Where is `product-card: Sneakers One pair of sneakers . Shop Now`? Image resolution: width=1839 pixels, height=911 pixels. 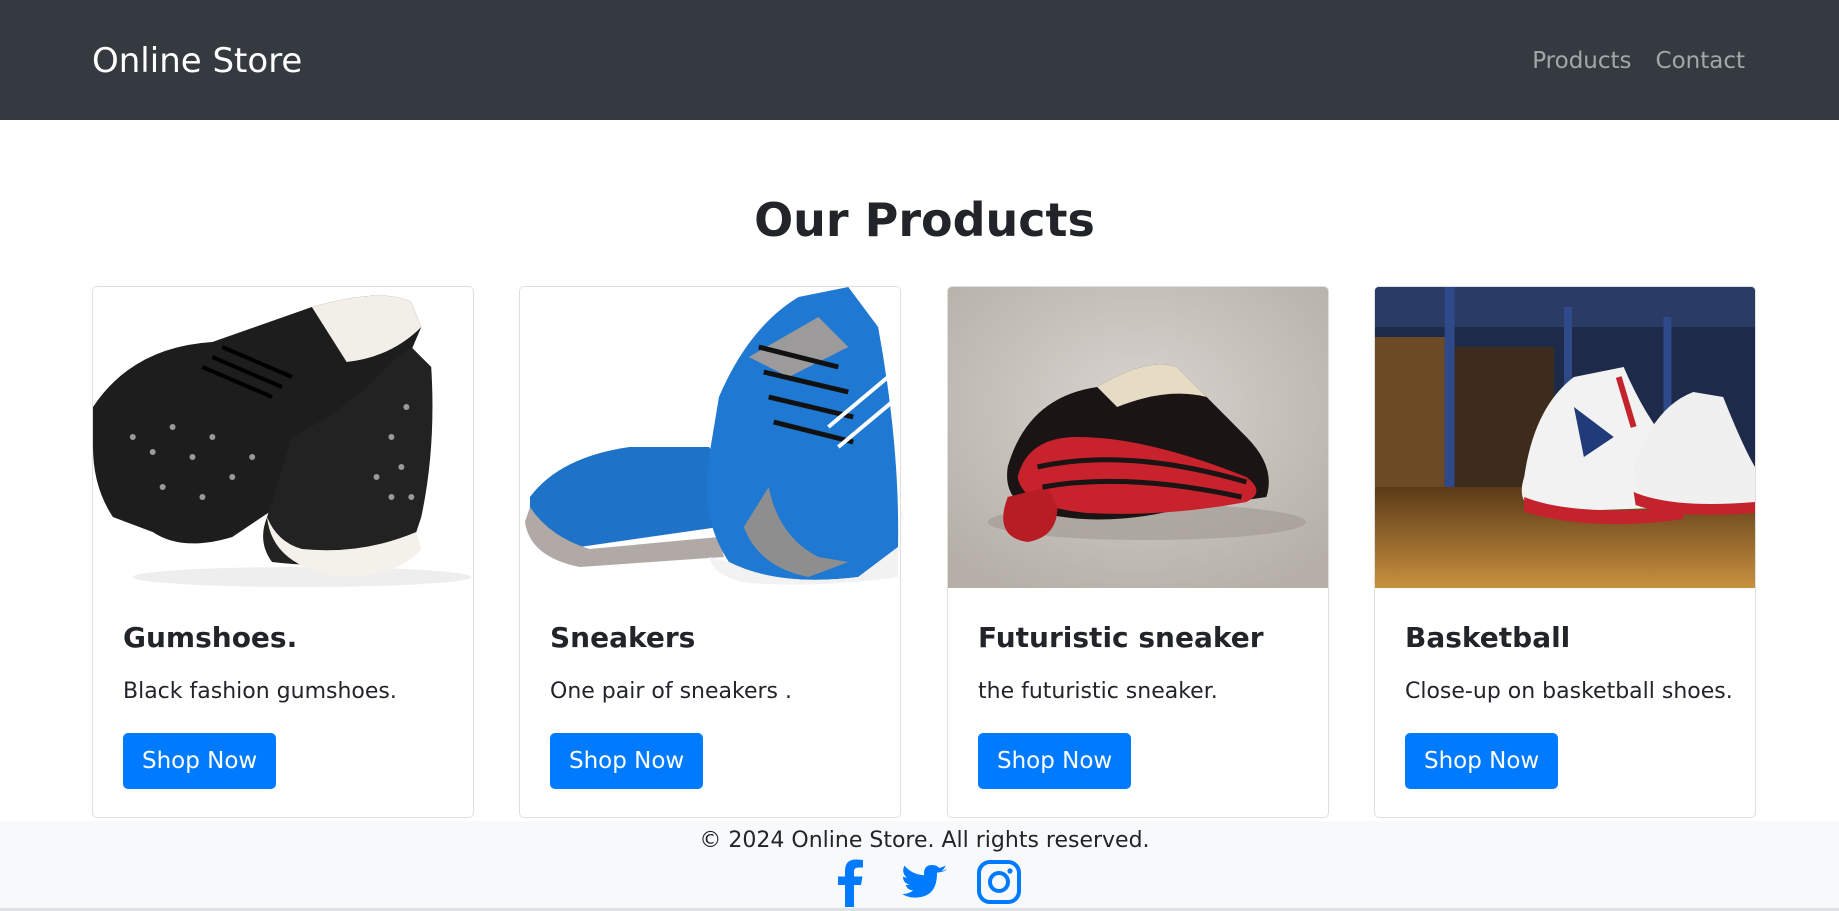 product-card: Sneakers One pair of sneakers . Shop Now is located at coordinates (710, 552).